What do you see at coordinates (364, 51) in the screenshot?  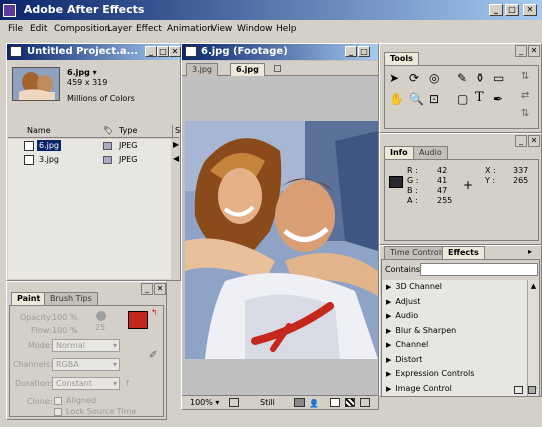 I see `footage-maximize-button: □` at bounding box center [364, 51].